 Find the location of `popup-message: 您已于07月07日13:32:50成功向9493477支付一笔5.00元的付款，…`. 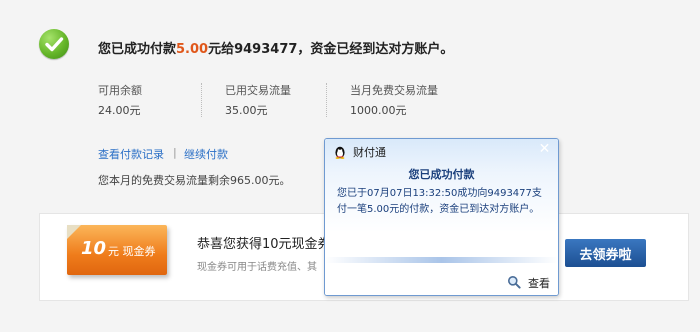

popup-message: 您已于07月07日13:32:50成功向9493477支付一笔5.00元的付款，… is located at coordinates (439, 201).